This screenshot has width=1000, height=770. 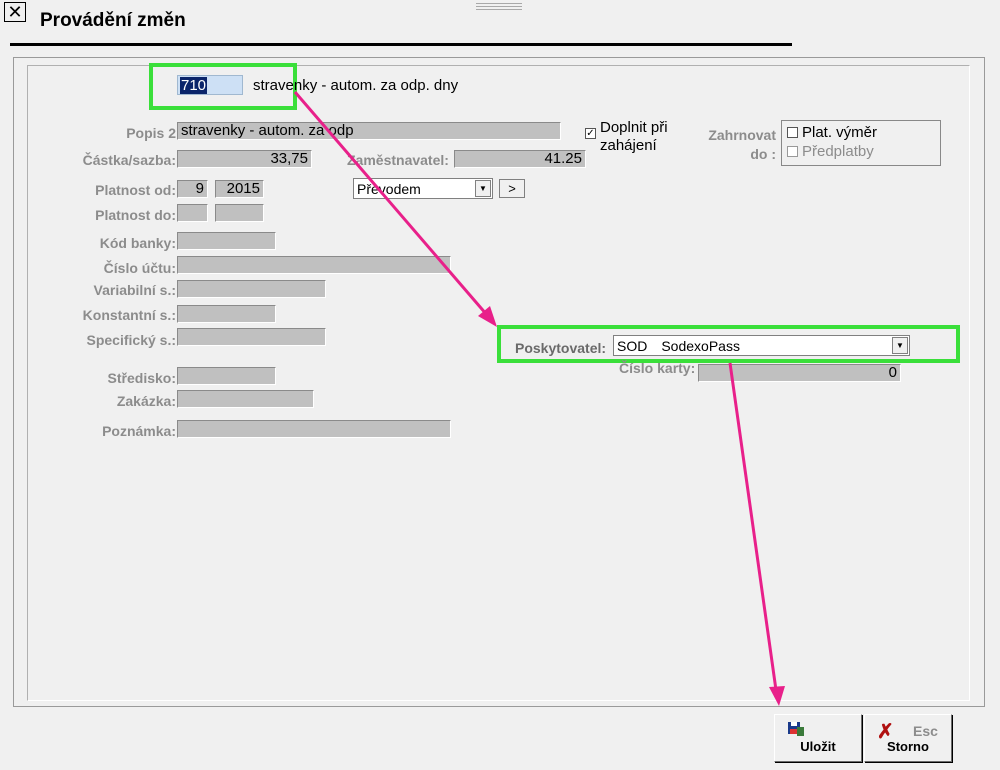 What do you see at coordinates (908, 738) in the screenshot?
I see `cancel-button: ✗ Esc Storno` at bounding box center [908, 738].